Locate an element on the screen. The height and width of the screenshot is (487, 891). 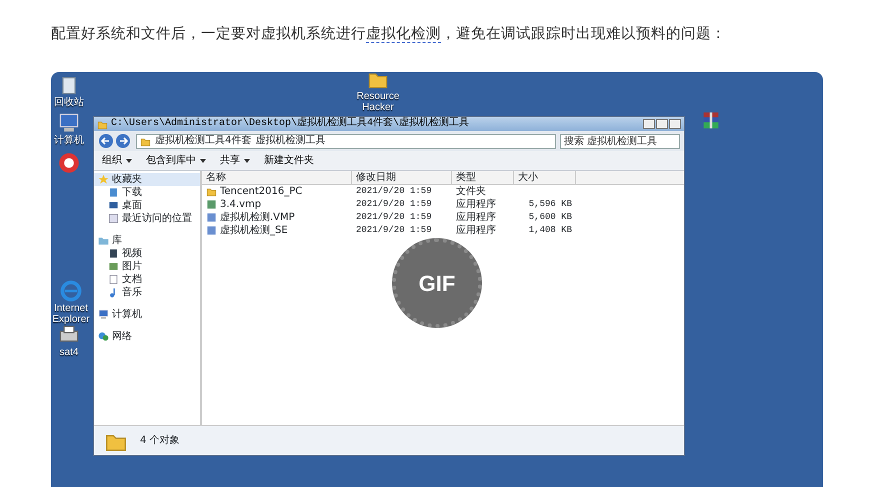
nav-item: 桌面 is located at coordinates (147, 205).